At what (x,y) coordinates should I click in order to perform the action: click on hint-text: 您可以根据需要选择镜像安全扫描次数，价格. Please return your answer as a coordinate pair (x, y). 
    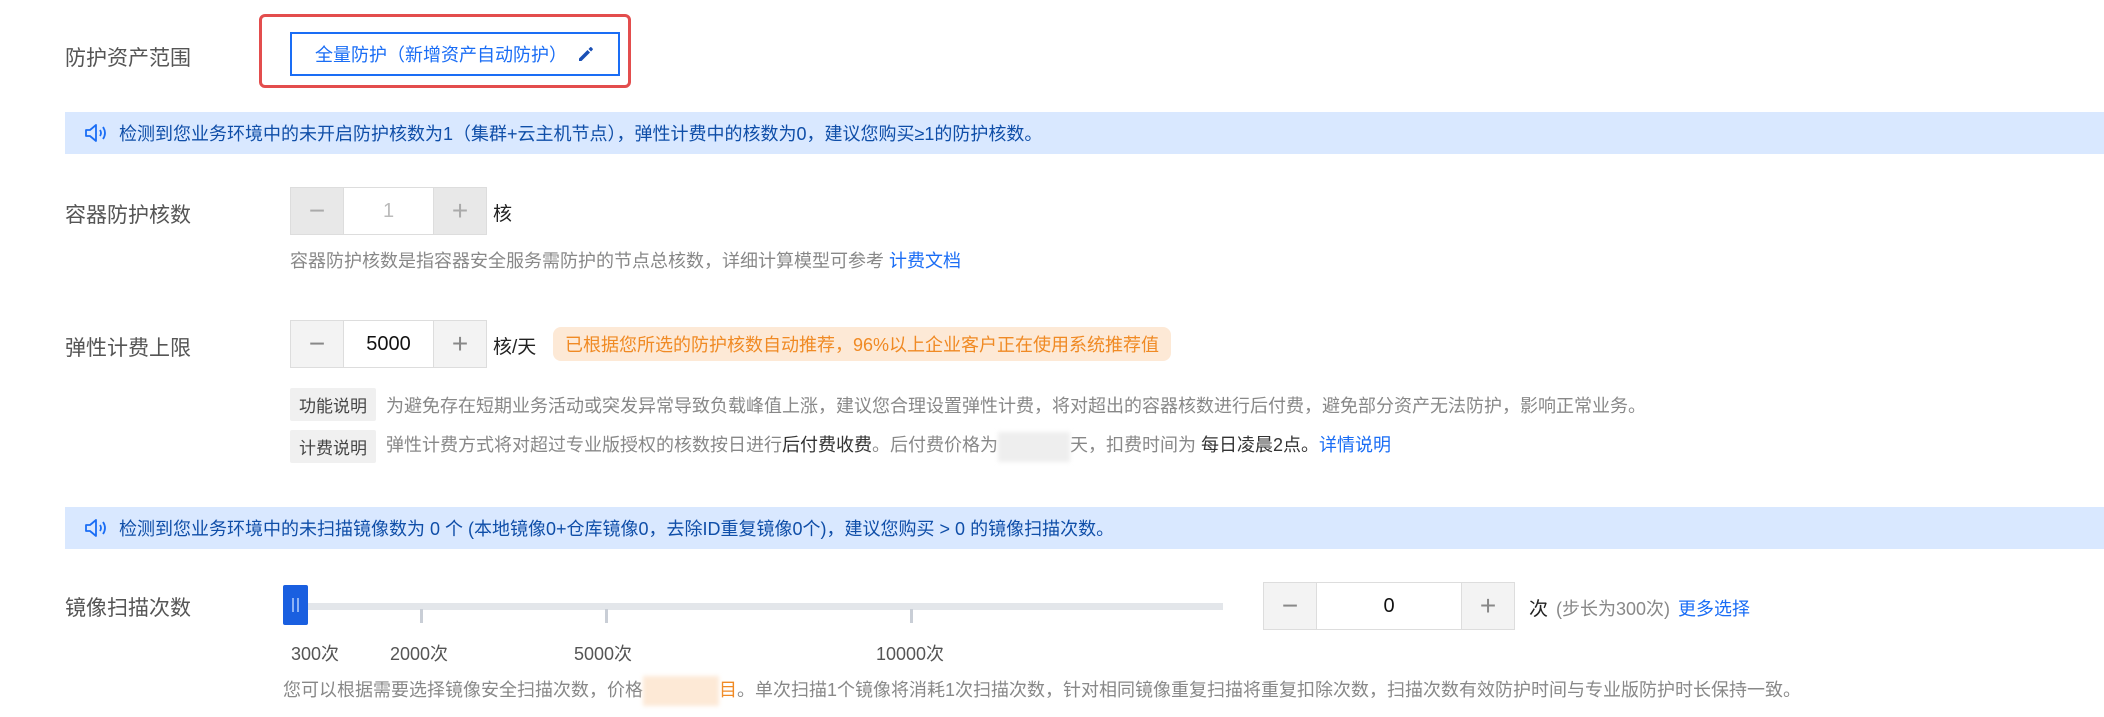
    Looking at the image, I should click on (463, 690).